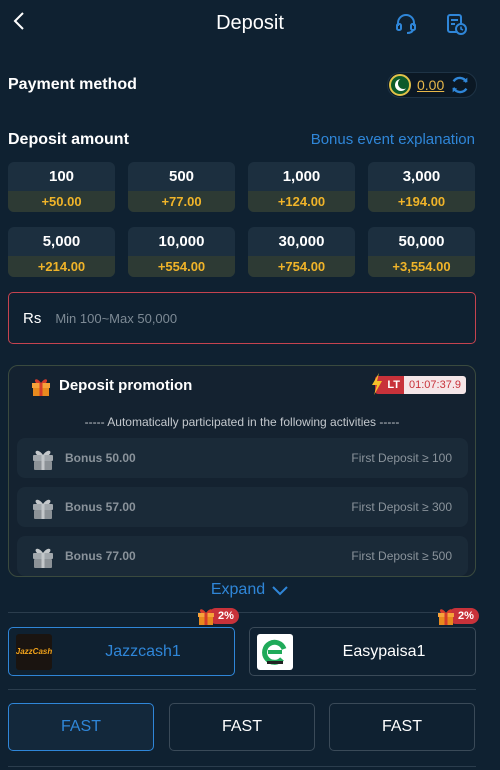 Image resolution: width=500 pixels, height=770 pixels. I want to click on lt-badge: LT, so click(388, 384).